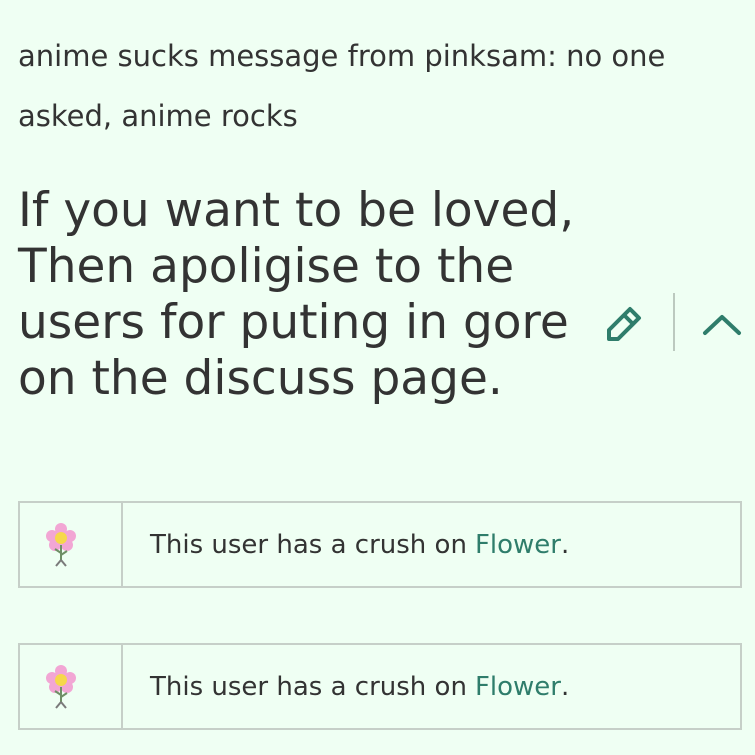 The height and width of the screenshot is (755, 755). I want to click on chevron-up-icon, so click(722, 325).